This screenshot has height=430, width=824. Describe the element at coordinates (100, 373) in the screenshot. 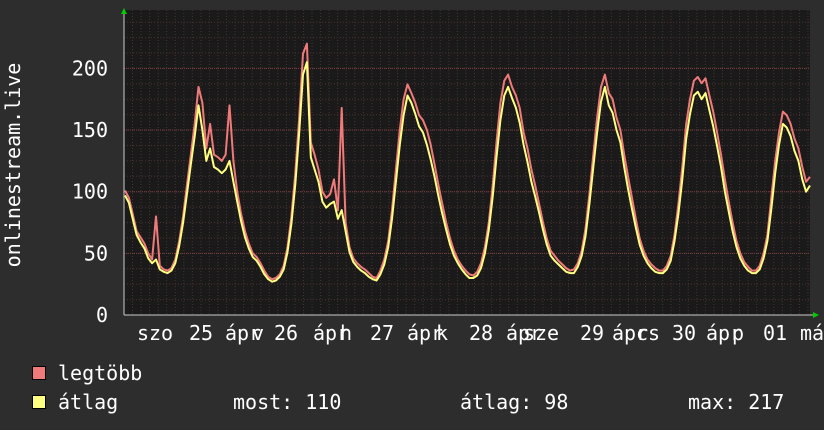

I see `legend-label-max: legtöbb` at that location.